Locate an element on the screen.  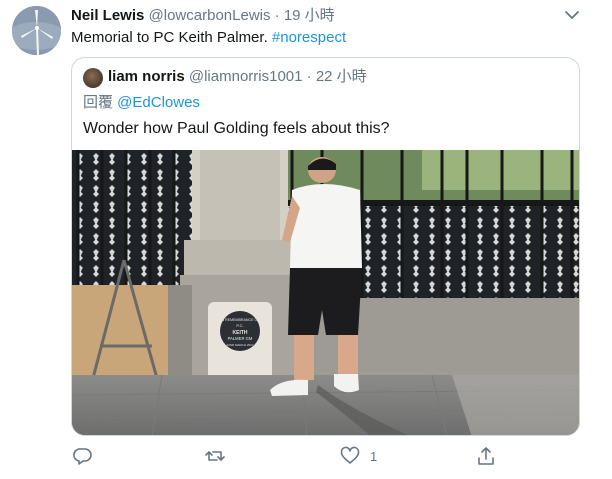
tweet-header: Neil Lewis @lowcarbonLewis · 19 小時 is located at coordinates (203, 16).